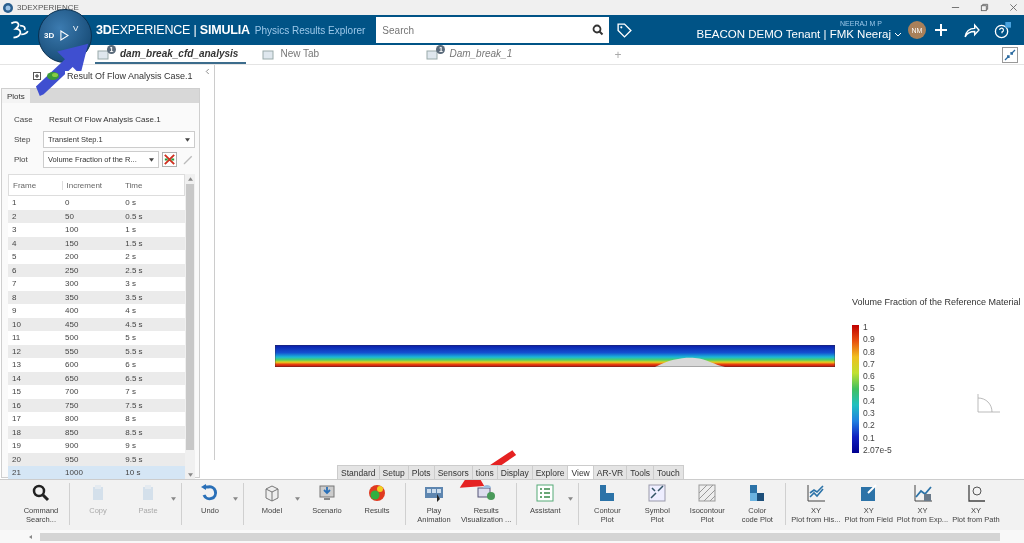 The height and width of the screenshot is (543, 1024). Describe the element at coordinates (190, 179) in the screenshot. I see `scroll-up-icon` at that location.